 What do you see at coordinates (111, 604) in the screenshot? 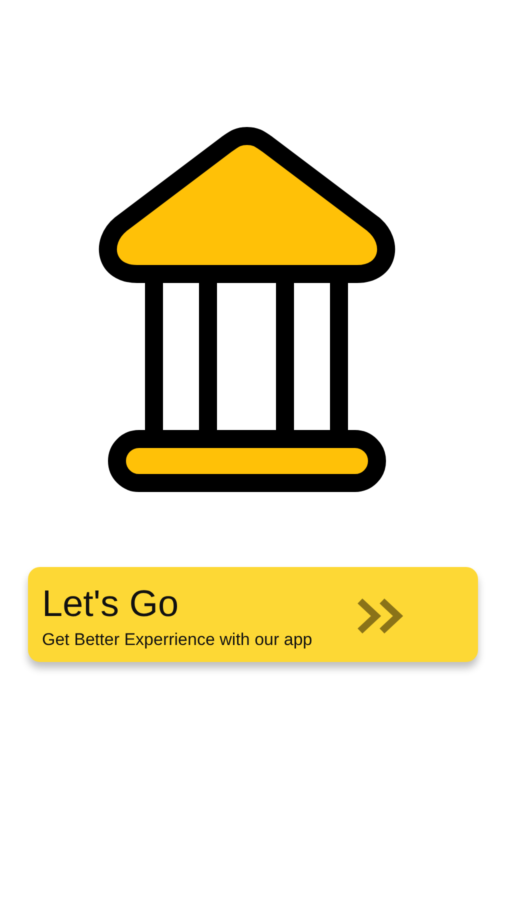
I see `card-title: Let's Go` at bounding box center [111, 604].